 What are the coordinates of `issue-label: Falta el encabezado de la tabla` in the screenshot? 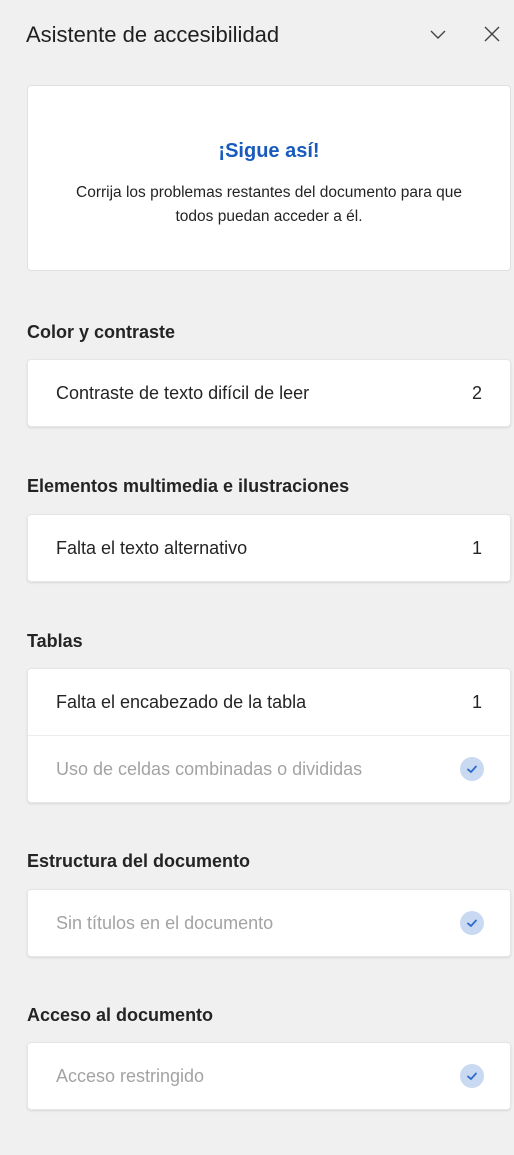 It's located at (181, 702).